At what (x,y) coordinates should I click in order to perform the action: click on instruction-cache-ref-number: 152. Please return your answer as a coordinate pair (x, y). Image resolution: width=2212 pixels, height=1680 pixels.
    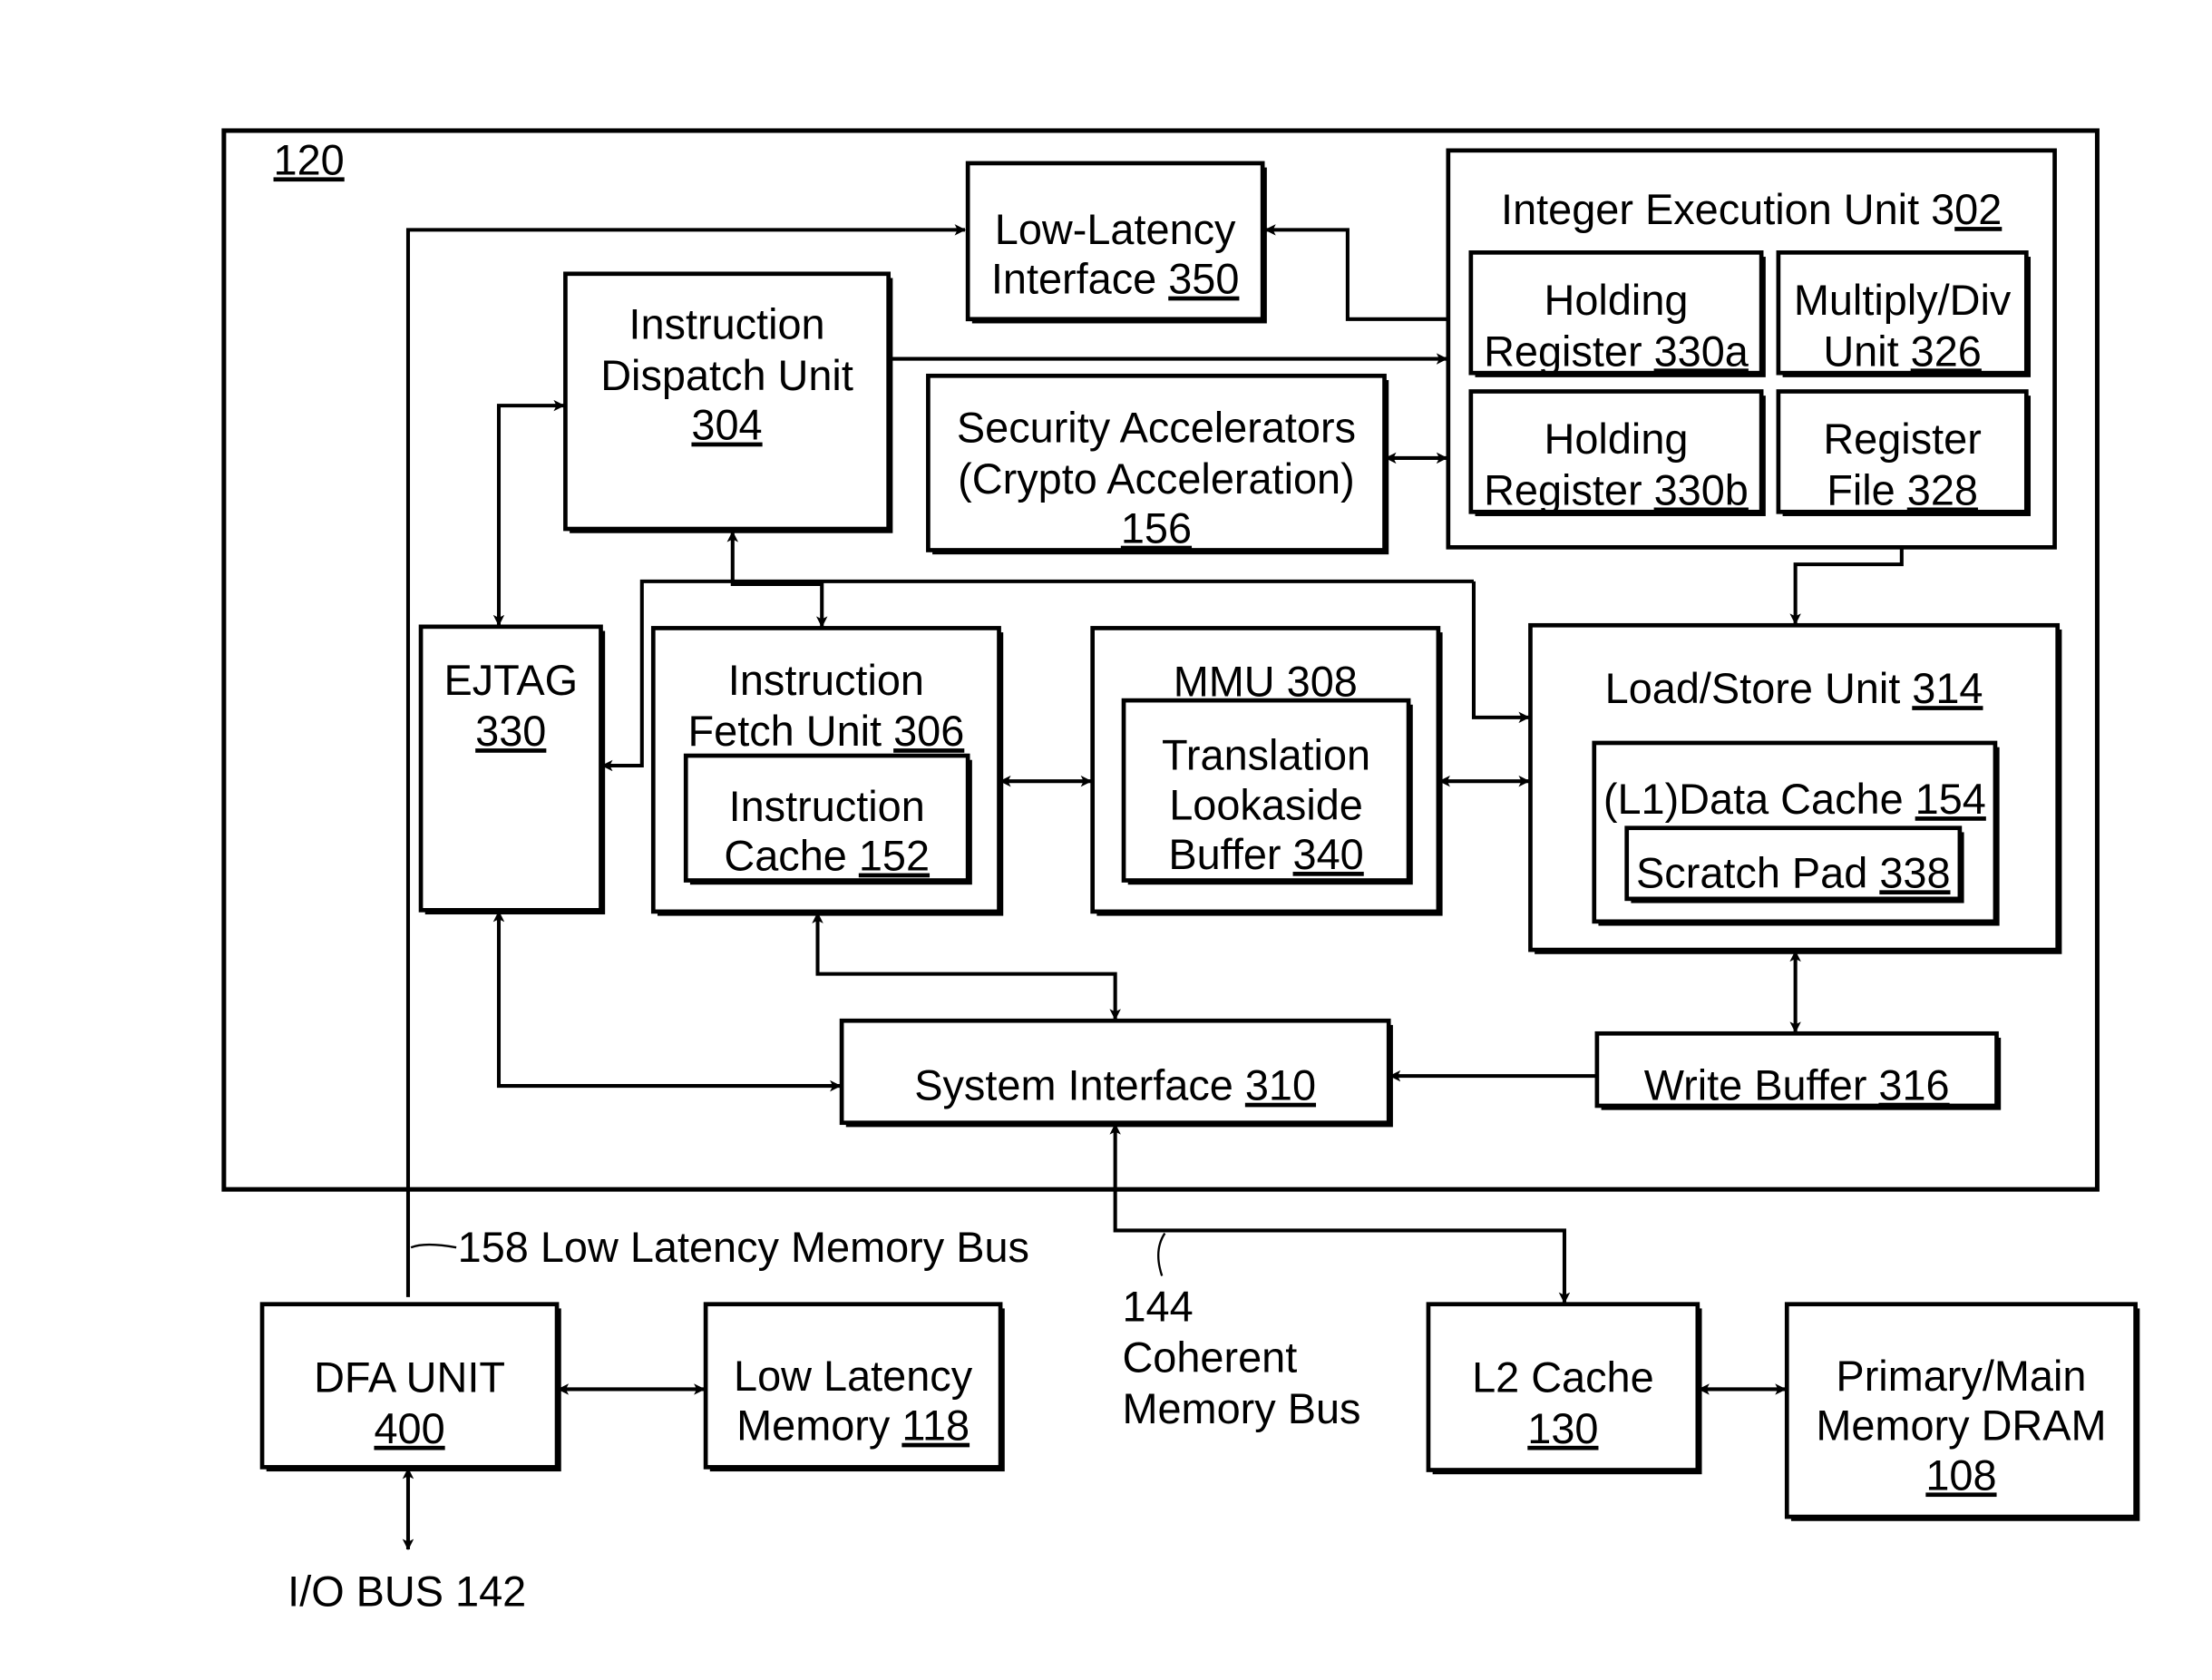
    Looking at the image, I should click on (895, 857).